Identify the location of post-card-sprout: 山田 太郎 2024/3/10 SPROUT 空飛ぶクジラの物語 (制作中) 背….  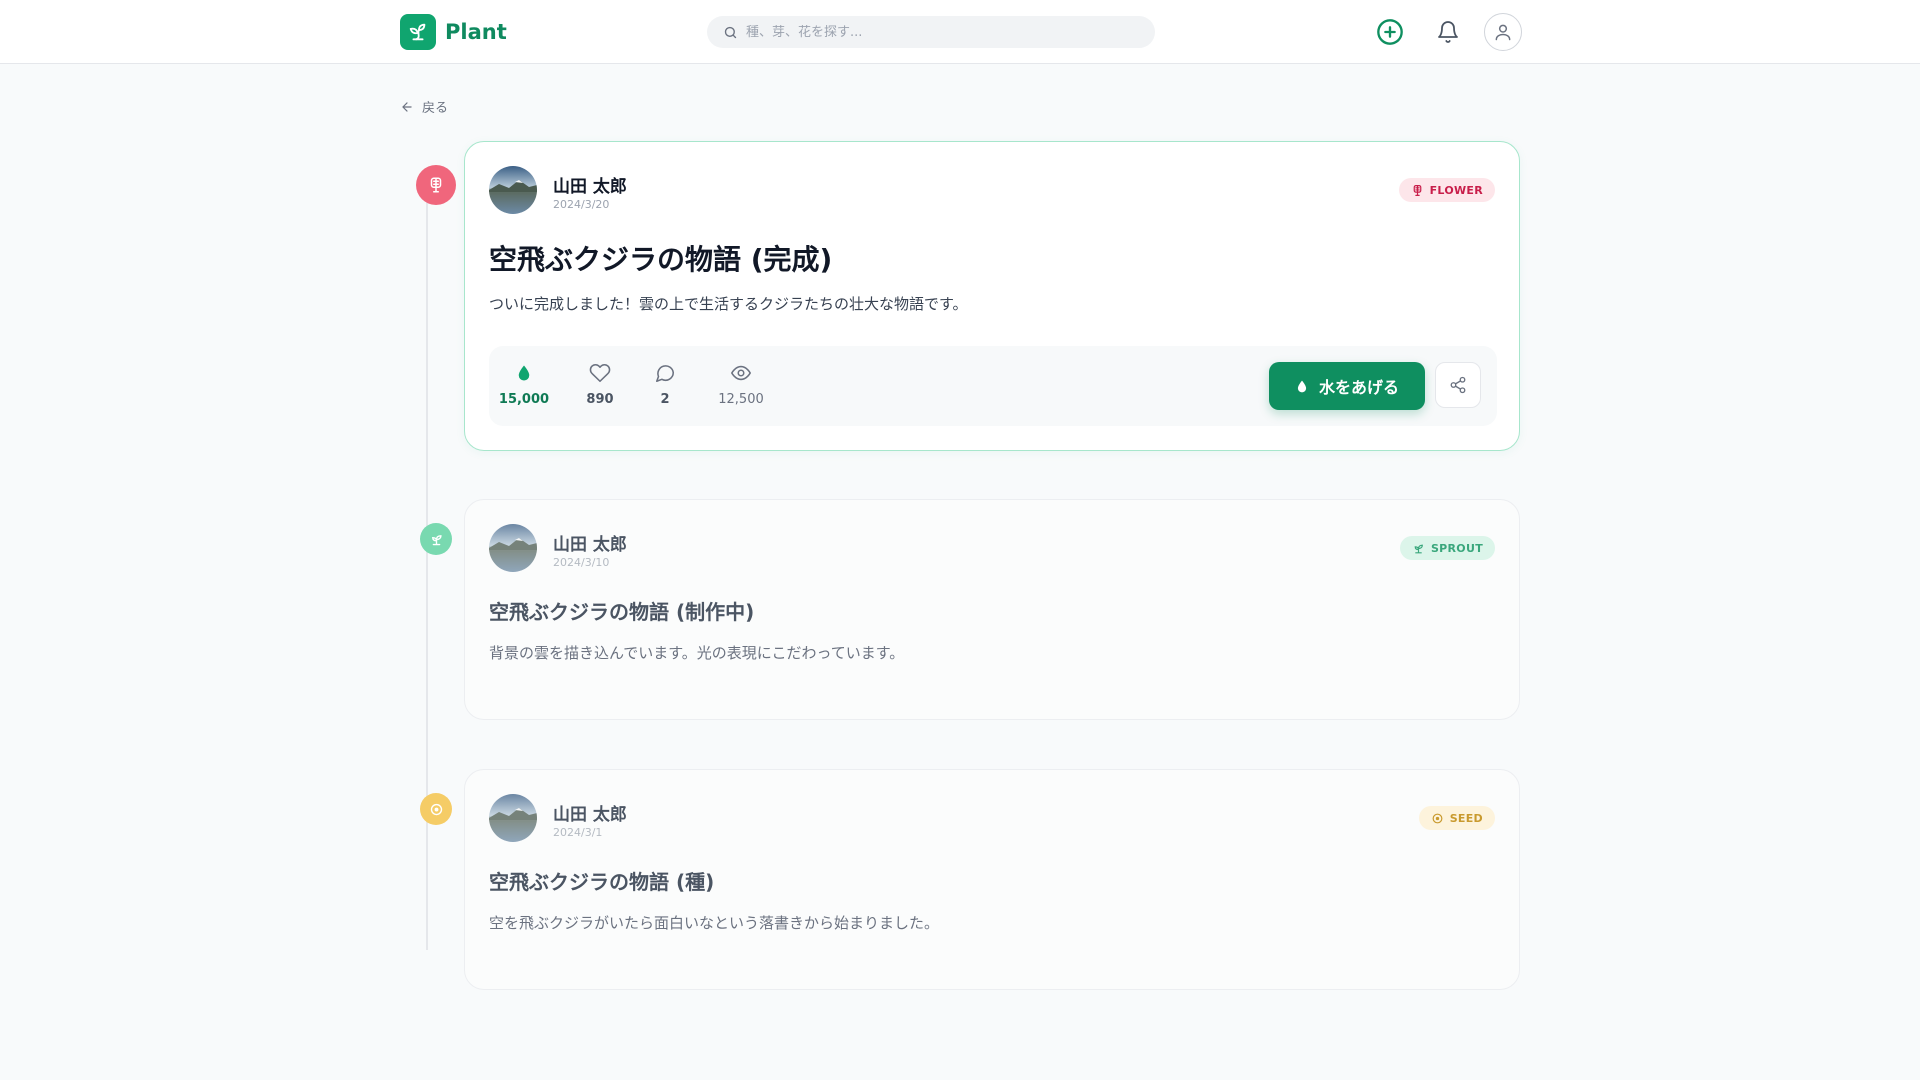
(992, 609).